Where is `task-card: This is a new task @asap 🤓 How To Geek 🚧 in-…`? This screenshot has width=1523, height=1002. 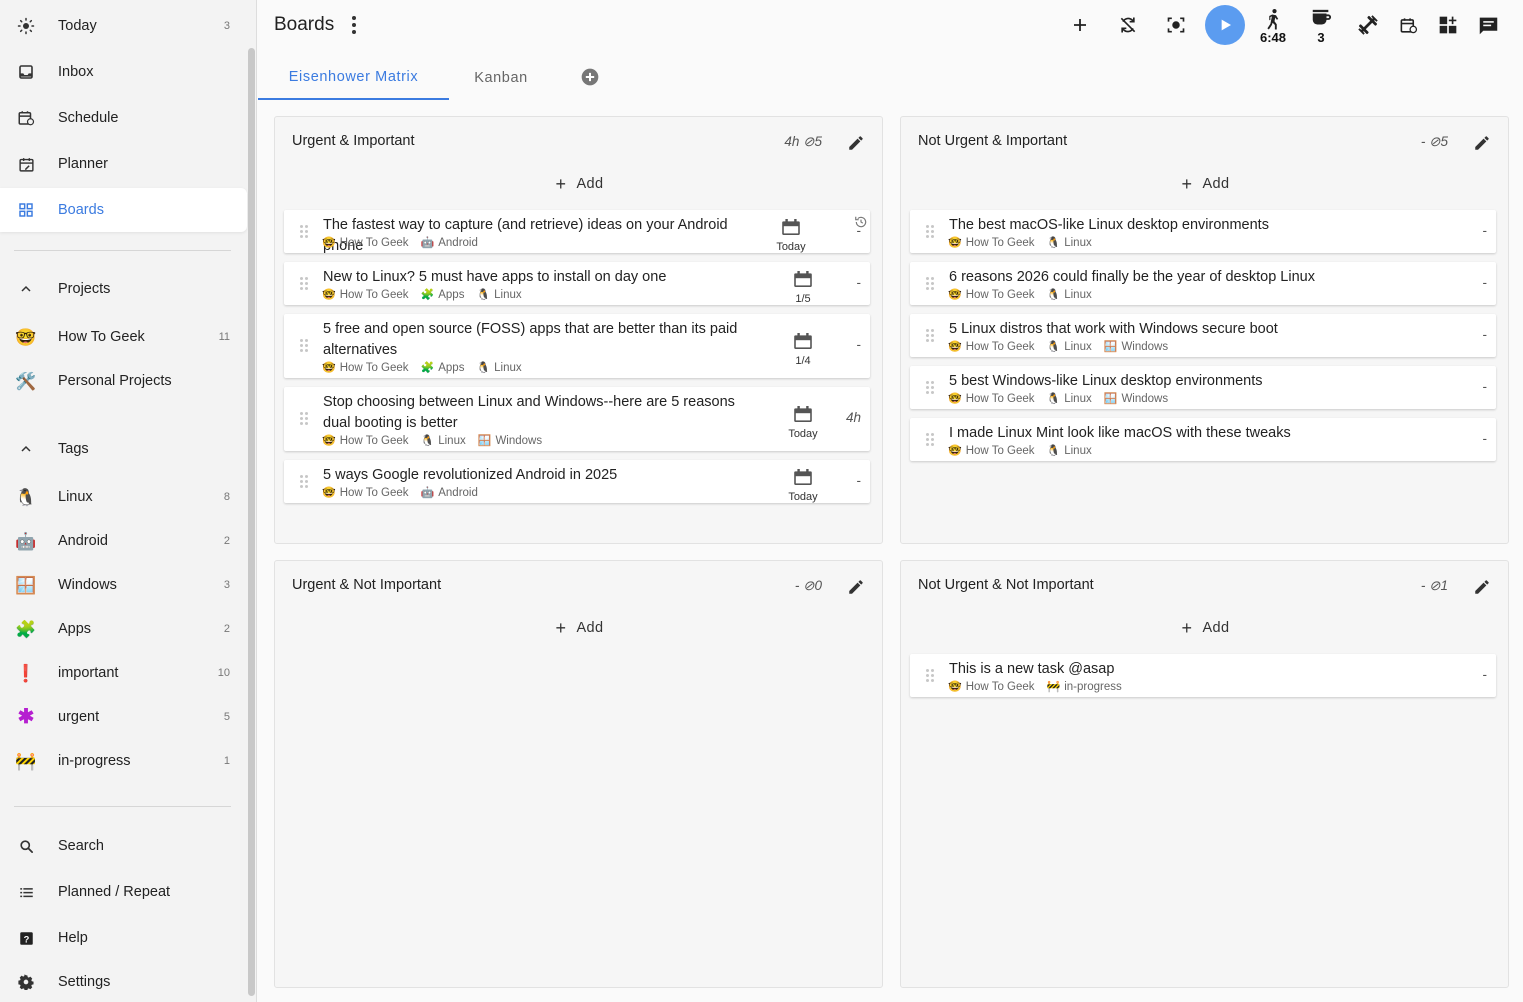
task-card: This is a new task @asap 🤓 How To Geek 🚧 in-… is located at coordinates (1203, 675).